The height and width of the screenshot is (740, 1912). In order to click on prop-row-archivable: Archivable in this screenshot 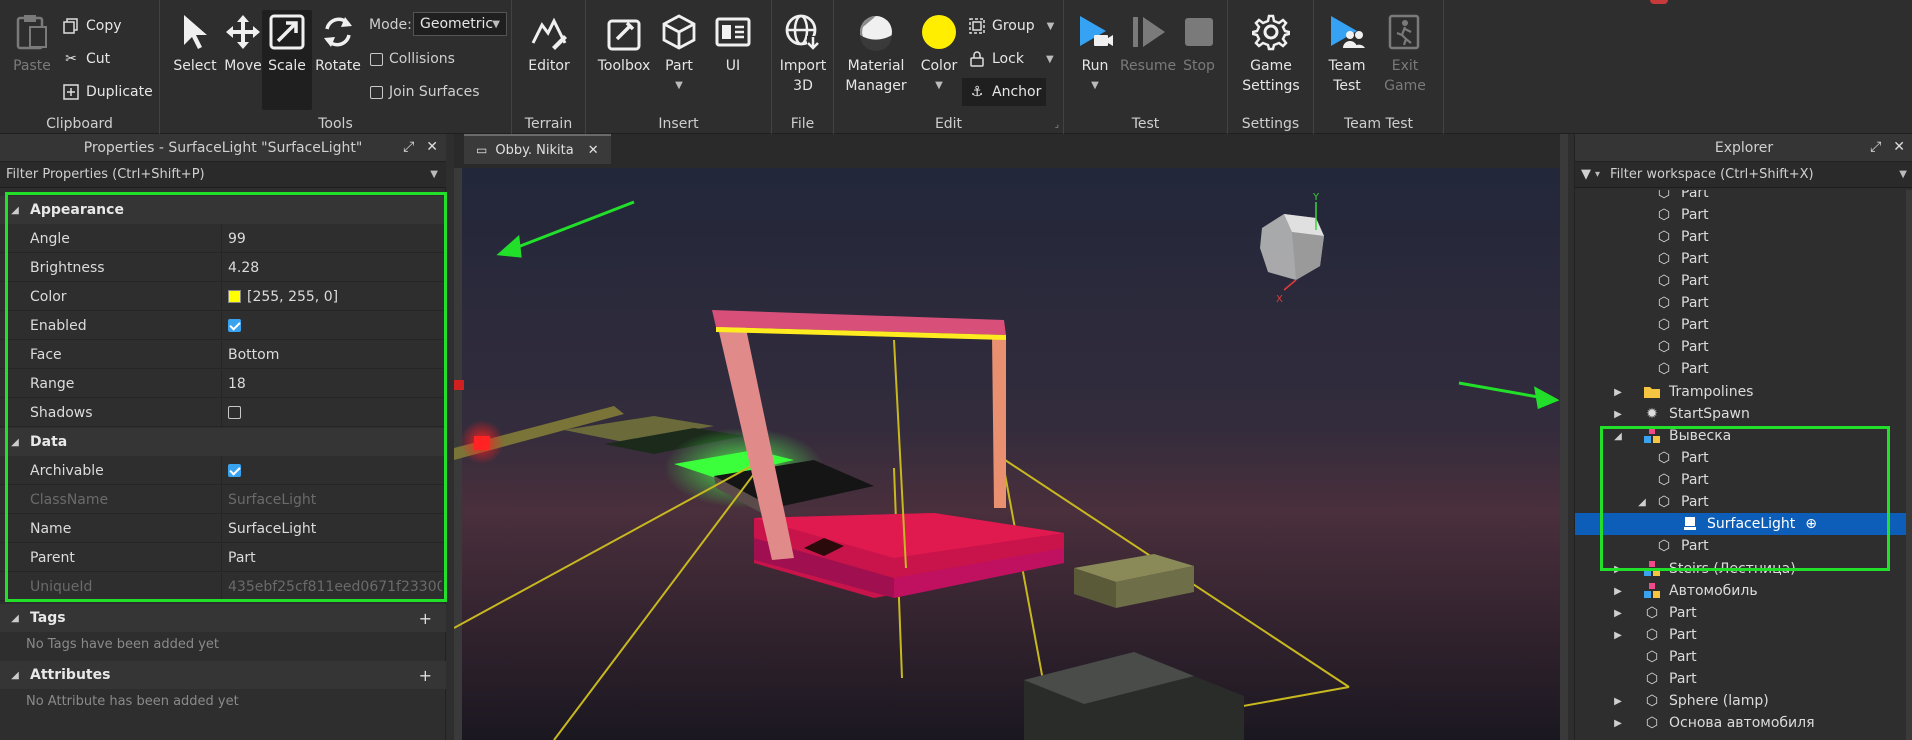, I will do `click(223, 471)`.